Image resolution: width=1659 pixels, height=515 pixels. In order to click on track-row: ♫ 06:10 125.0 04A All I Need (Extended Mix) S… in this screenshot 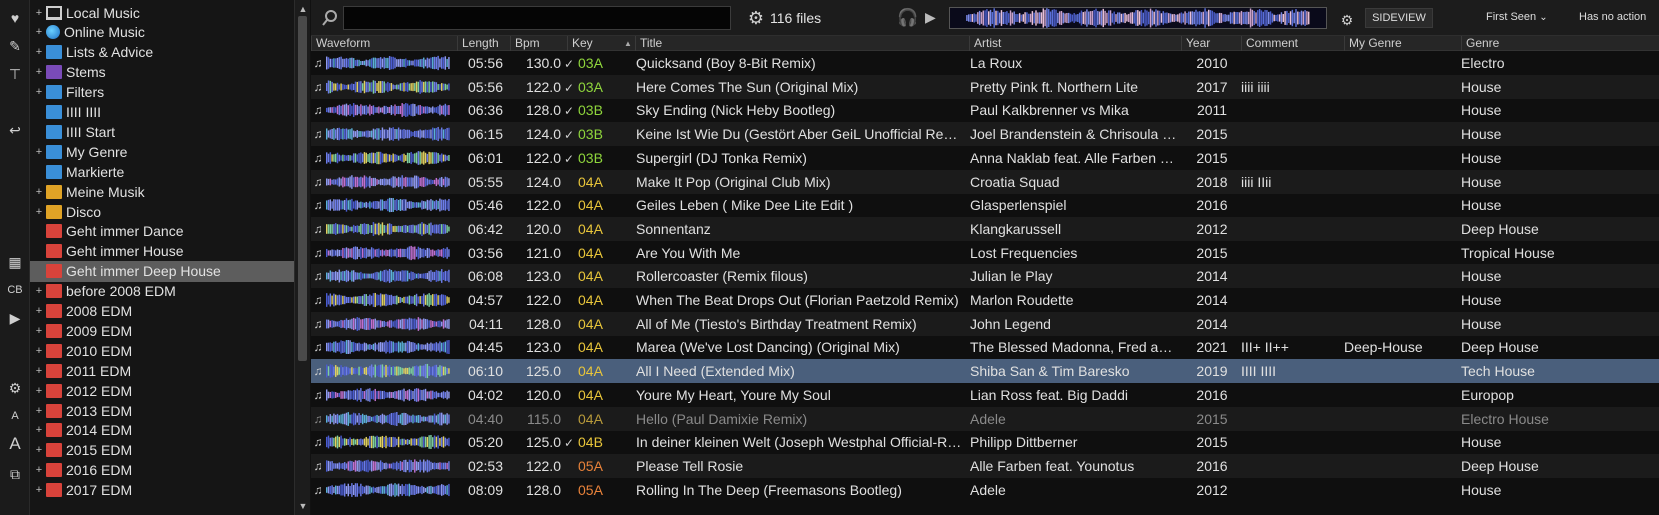, I will do `click(985, 371)`.